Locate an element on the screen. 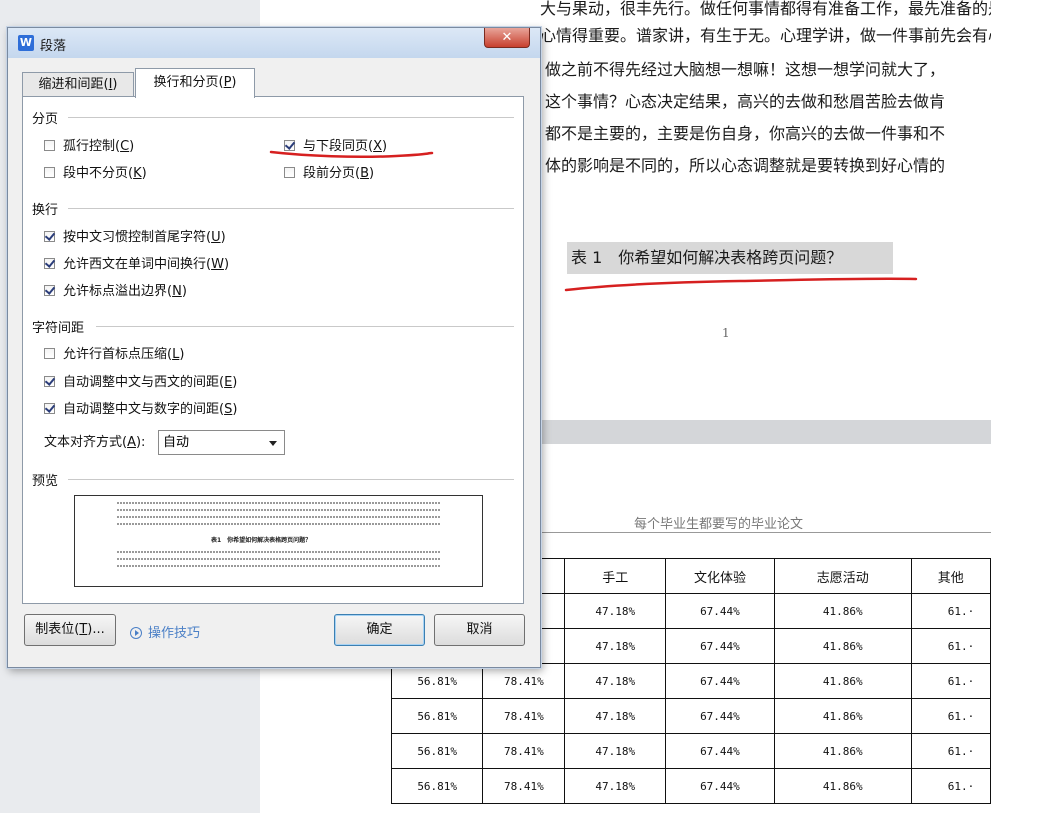  close-button: ✕ is located at coordinates (507, 38).